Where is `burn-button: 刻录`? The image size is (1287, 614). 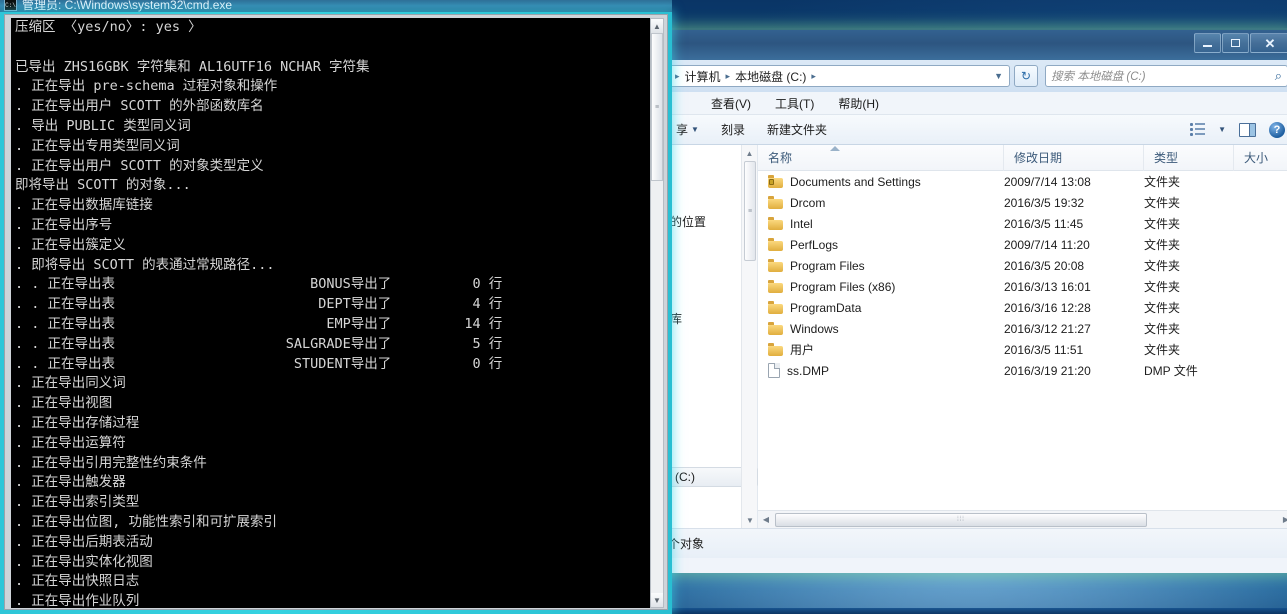
burn-button: 刻录 is located at coordinates (733, 129).